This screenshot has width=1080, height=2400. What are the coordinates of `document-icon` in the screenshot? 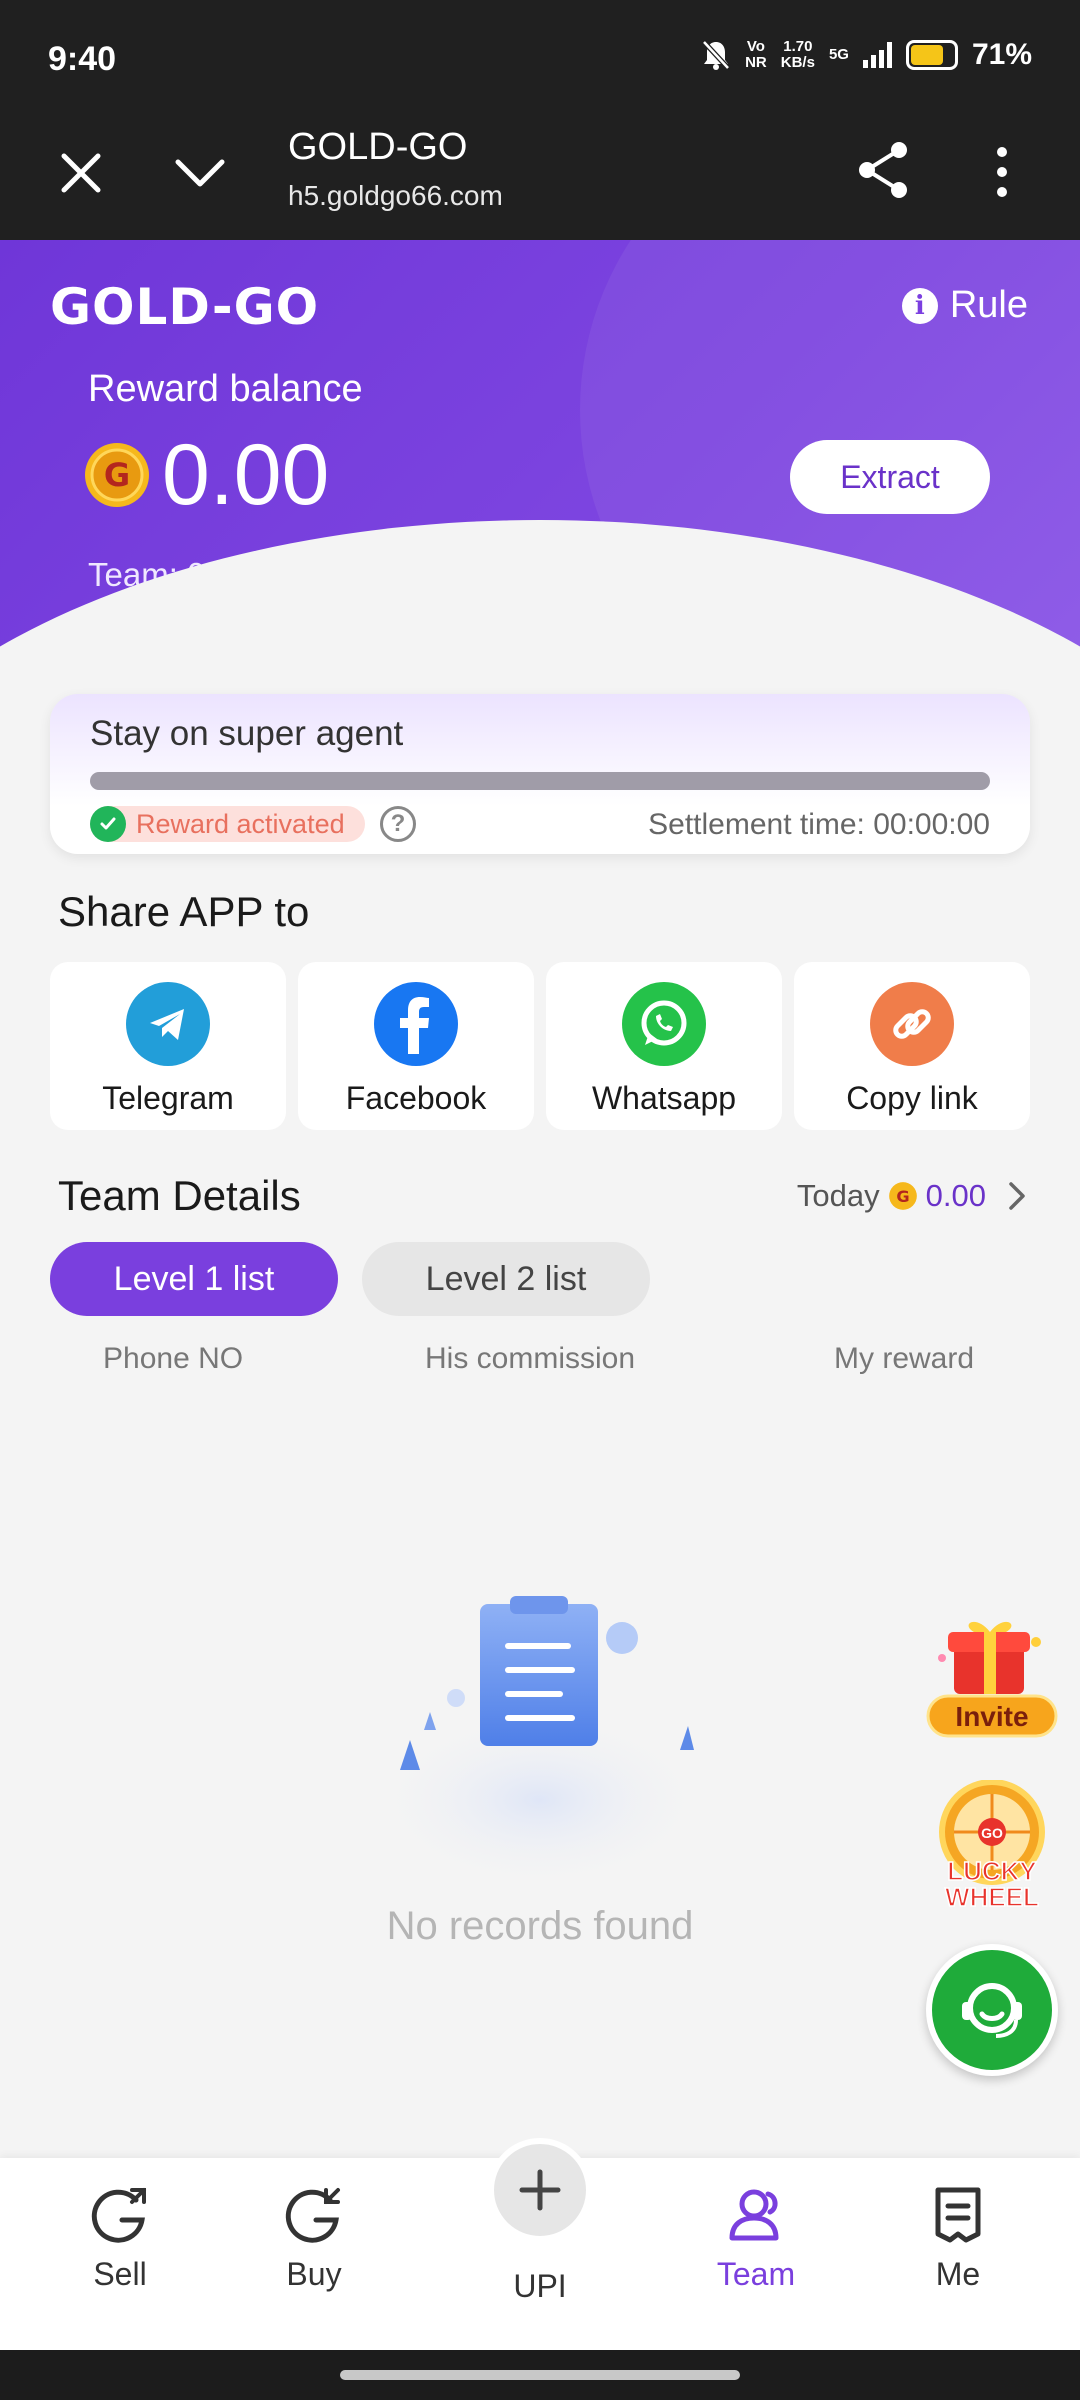 It's located at (958, 2215).